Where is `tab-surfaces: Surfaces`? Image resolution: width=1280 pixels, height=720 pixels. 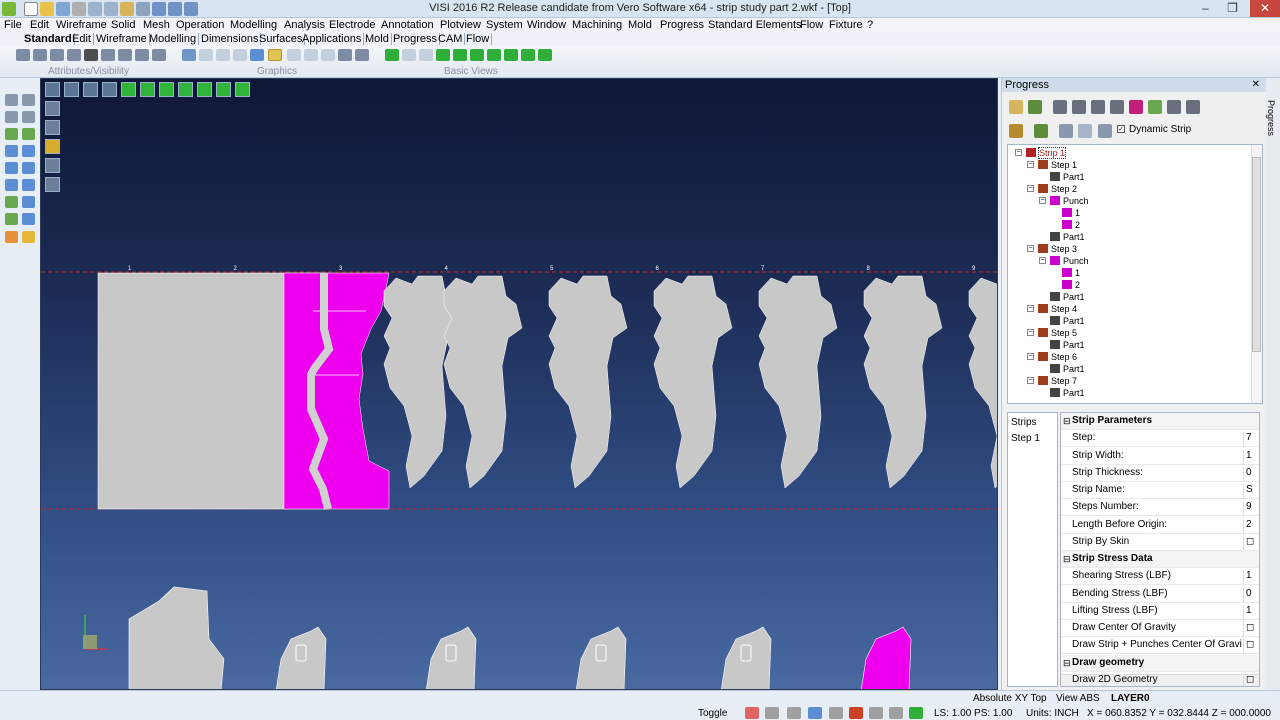 tab-surfaces: Surfaces is located at coordinates (281, 39).